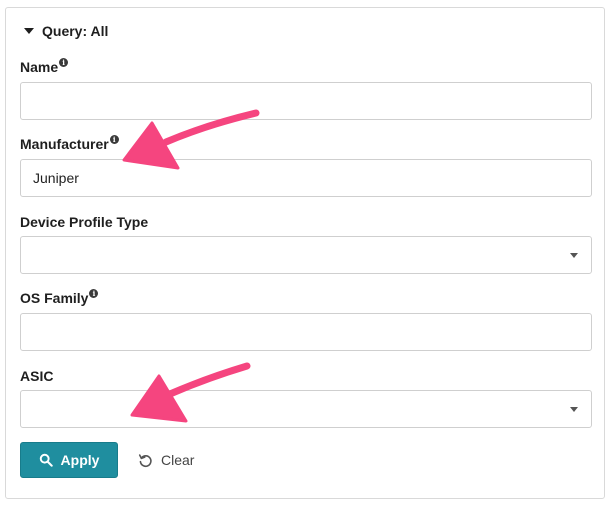 The width and height of the screenshot is (610, 506). Describe the element at coordinates (69, 143) in the screenshot. I see `manufacturer-label: Manufacturer i` at that location.